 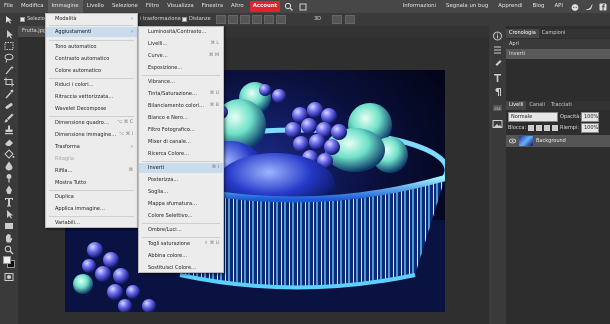 What do you see at coordinates (9, 202) in the screenshot?
I see `type-tool-button` at bounding box center [9, 202].